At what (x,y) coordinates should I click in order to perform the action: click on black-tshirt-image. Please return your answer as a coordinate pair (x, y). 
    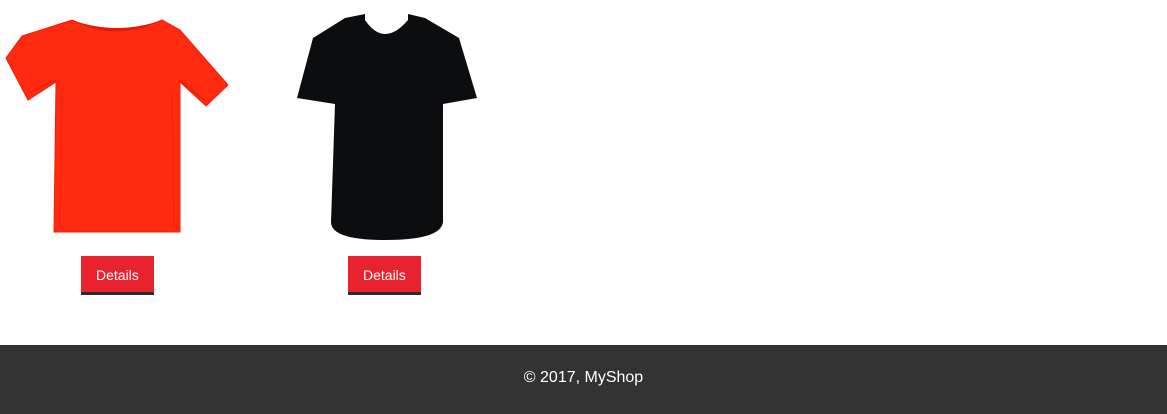
    Looking at the image, I should click on (384, 122).